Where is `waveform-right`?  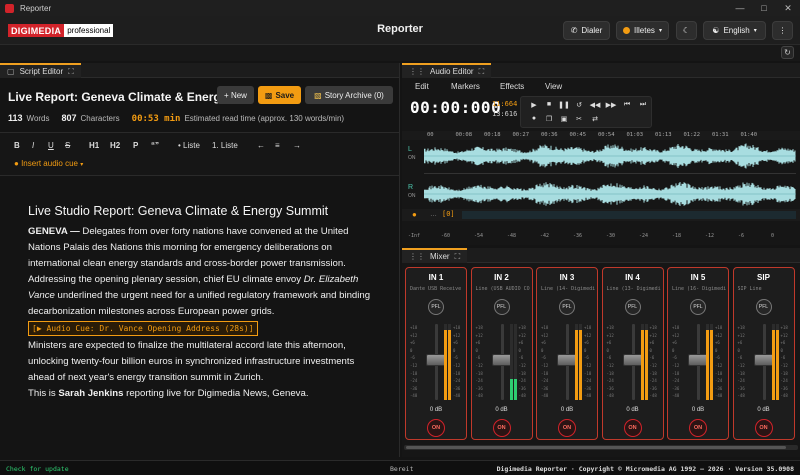 waveform-right is located at coordinates (610, 194).